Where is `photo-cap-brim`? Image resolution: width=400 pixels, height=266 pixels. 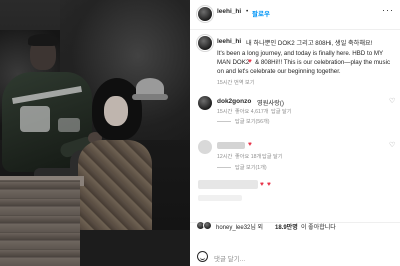
photo-cap-brim is located at coordinates (150, 97).